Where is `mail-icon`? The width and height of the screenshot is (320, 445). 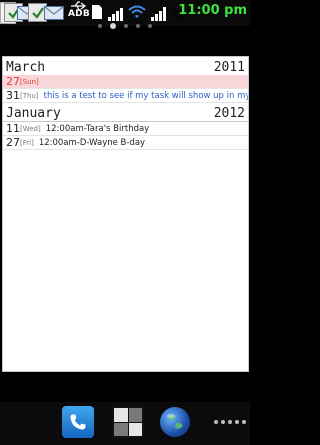 mail-icon is located at coordinates (54, 13).